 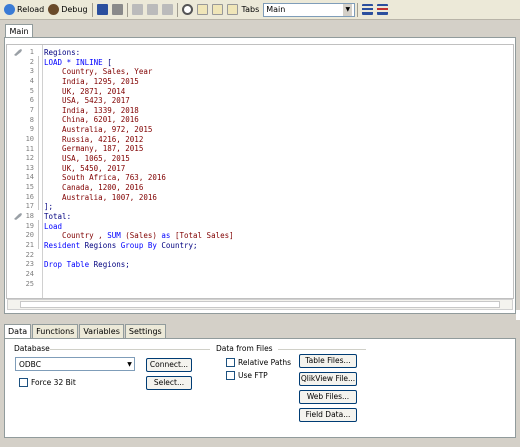 I want to click on tabs-dropdown: Main ▼, so click(x=309, y=9).